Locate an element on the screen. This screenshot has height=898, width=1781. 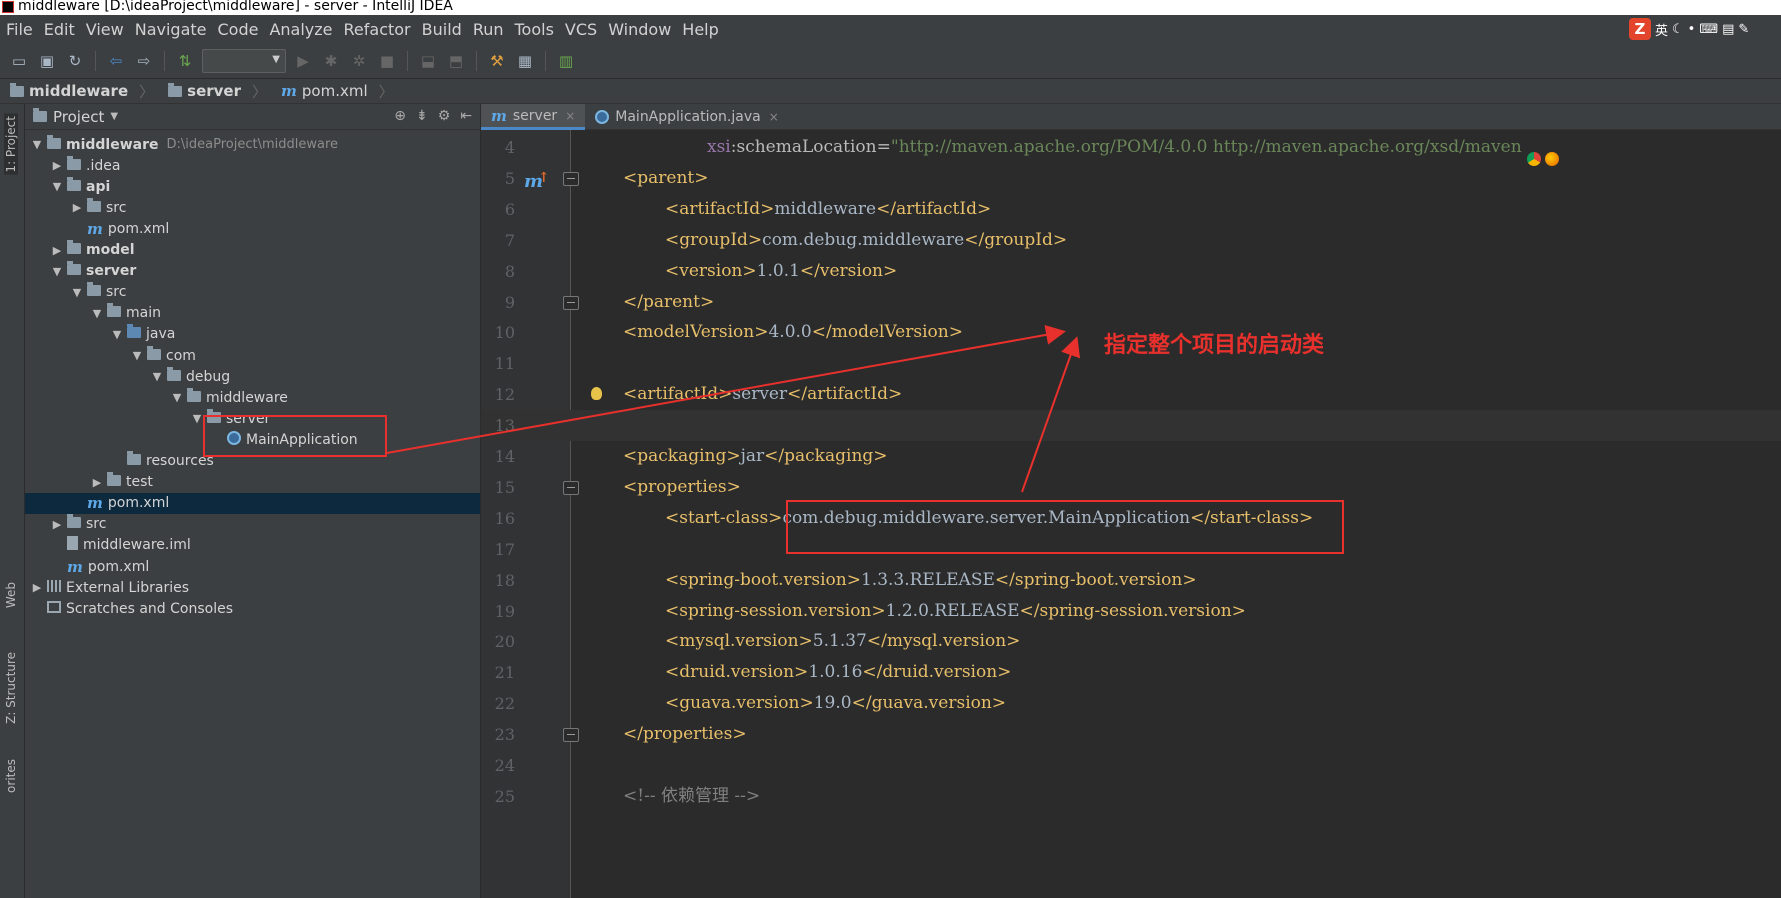
gear-icon: ⚙ is located at coordinates (444, 116).